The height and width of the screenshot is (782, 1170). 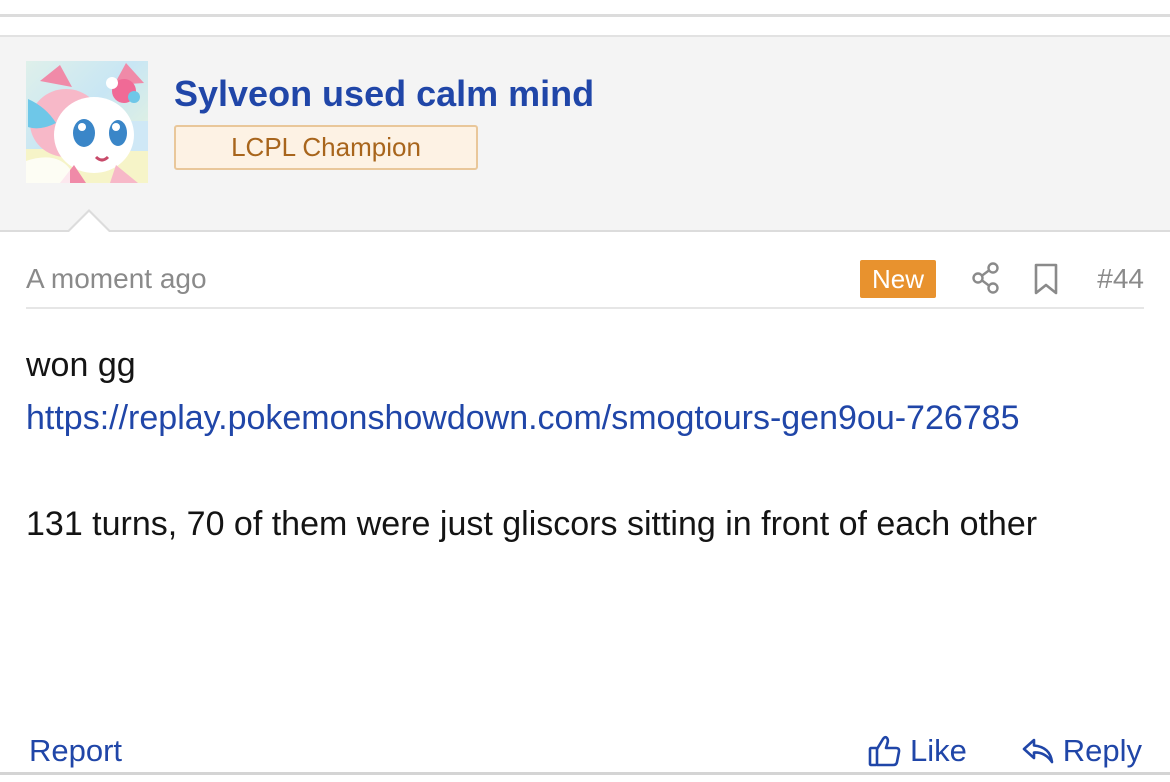 I want to click on reply-label: Reply, so click(x=1102, y=750).